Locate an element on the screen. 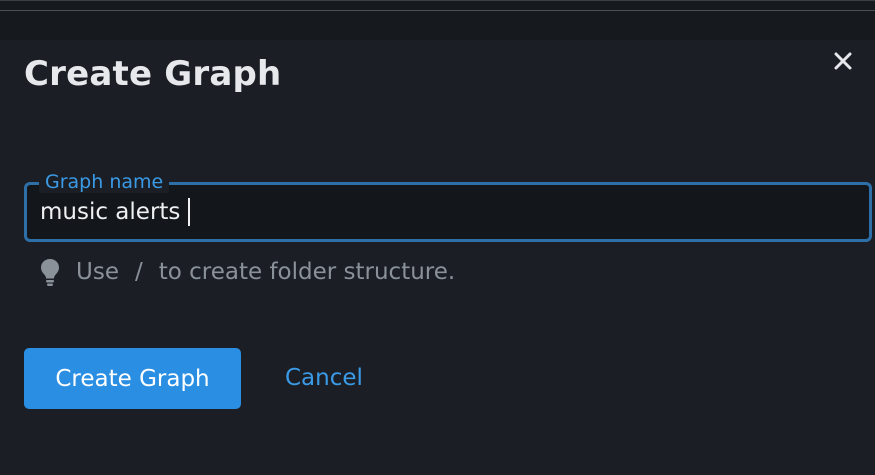 This screenshot has height=475, width=875. hint-prefix: Use is located at coordinates (97, 272).